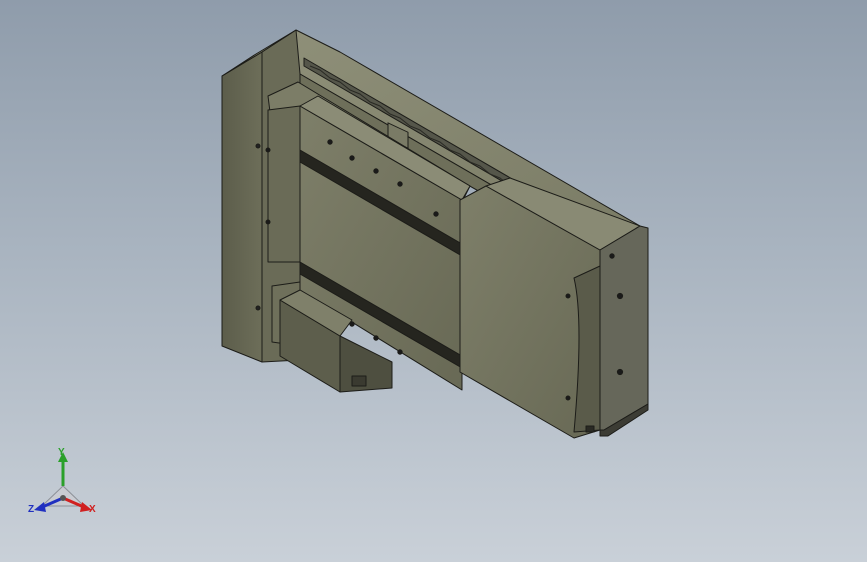 The width and height of the screenshot is (867, 562). I want to click on y-axis-label: Y, so click(61, 452).